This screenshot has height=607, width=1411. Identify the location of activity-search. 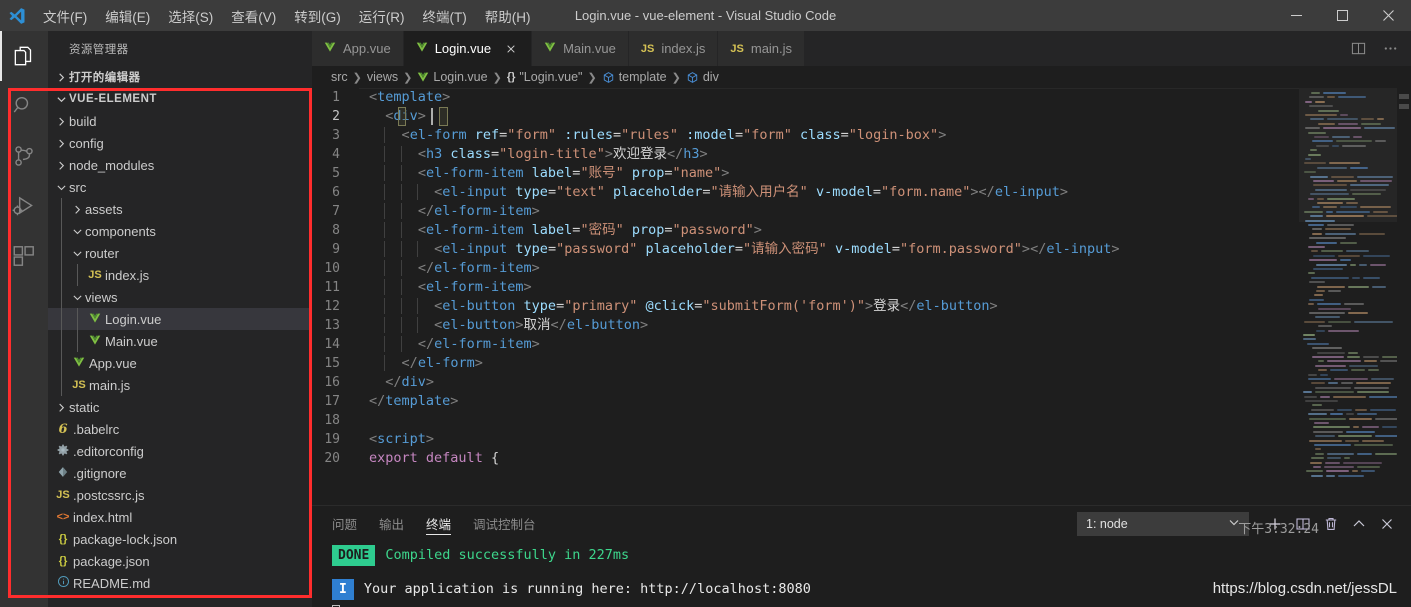
(24, 106).